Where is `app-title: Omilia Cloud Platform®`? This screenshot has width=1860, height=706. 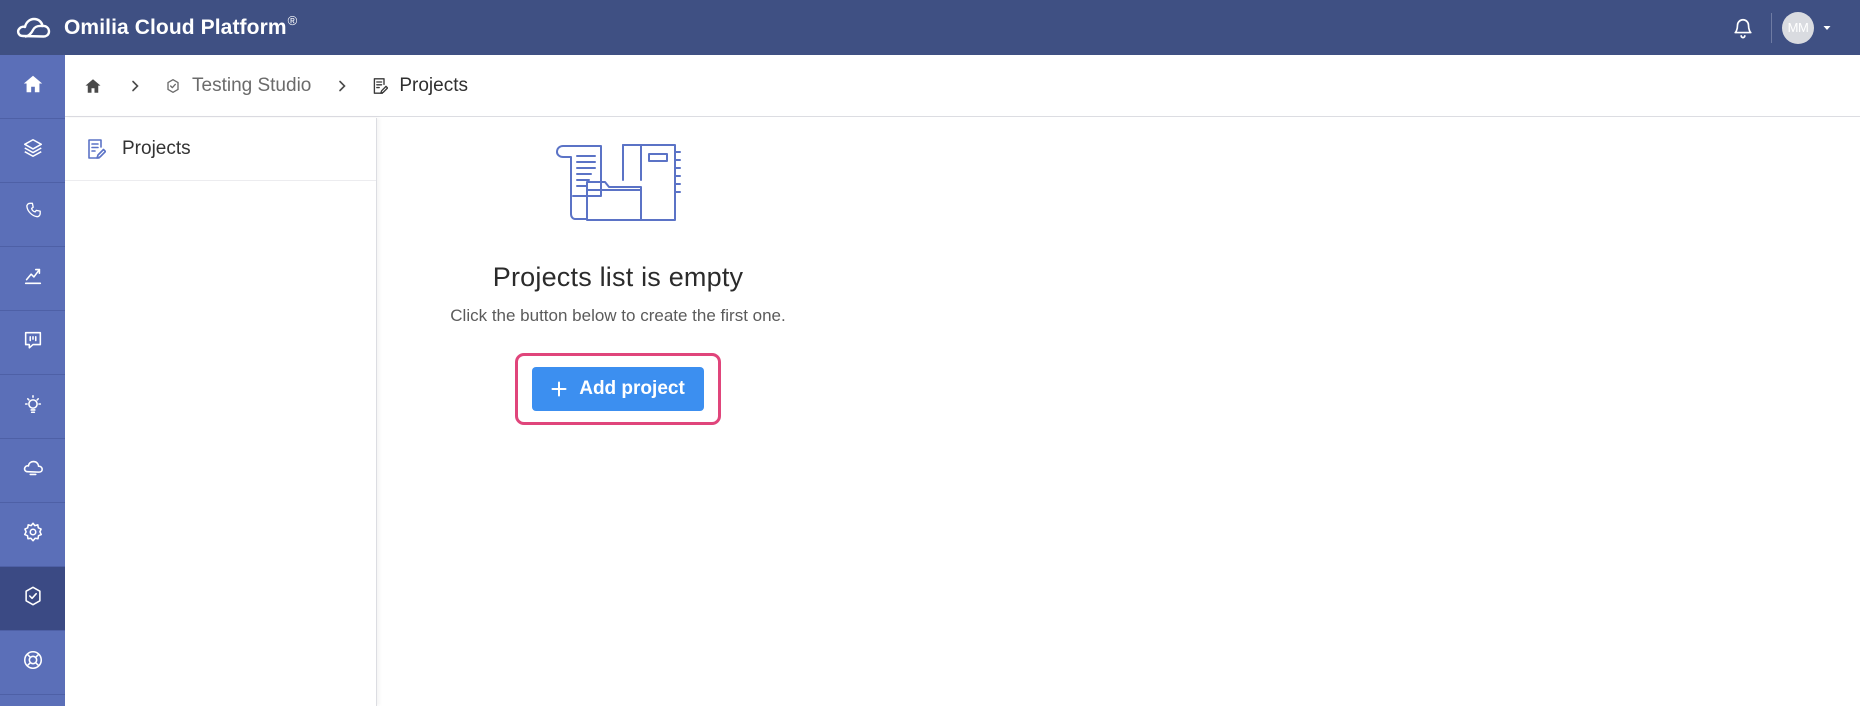
app-title: Omilia Cloud Platform® is located at coordinates (181, 25).